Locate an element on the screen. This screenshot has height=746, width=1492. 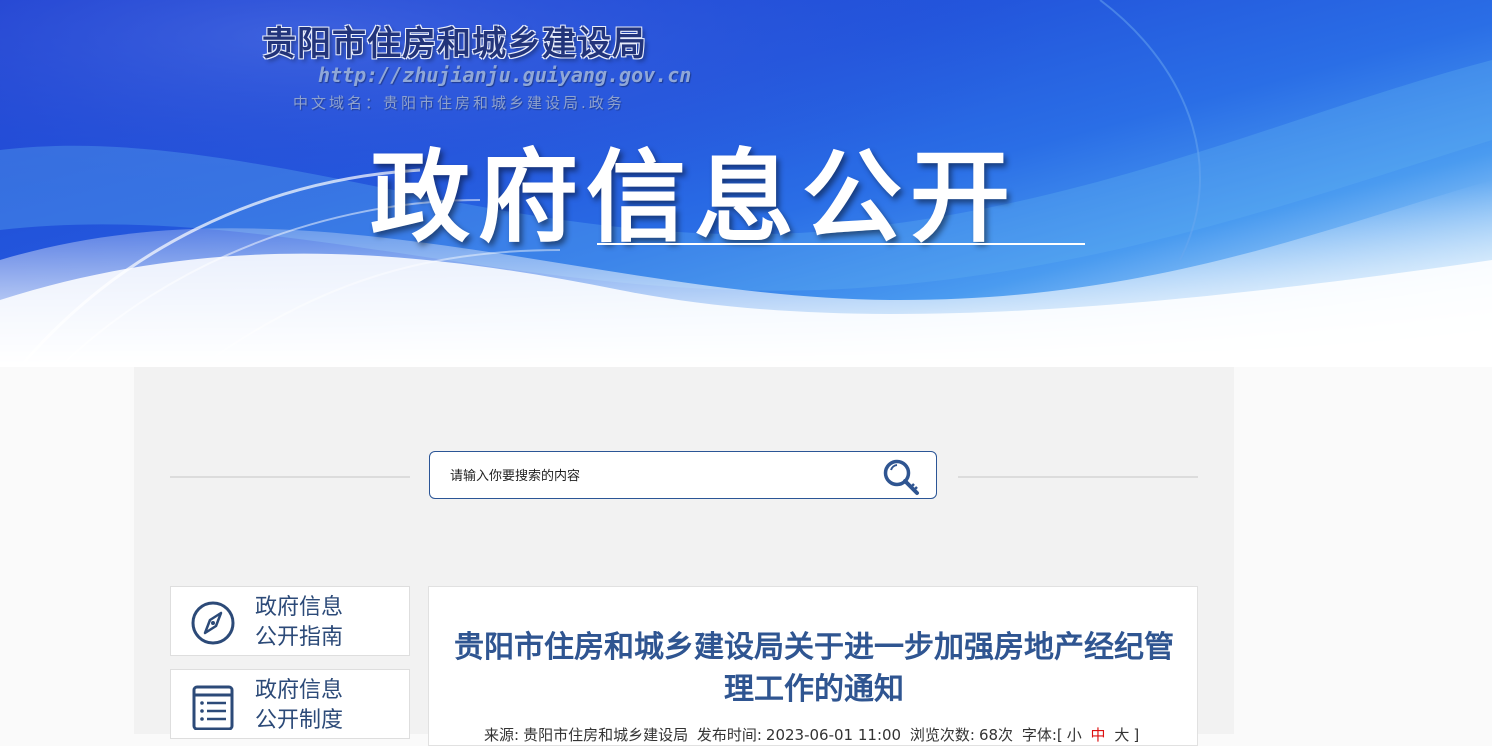
divider-left is located at coordinates (290, 477).